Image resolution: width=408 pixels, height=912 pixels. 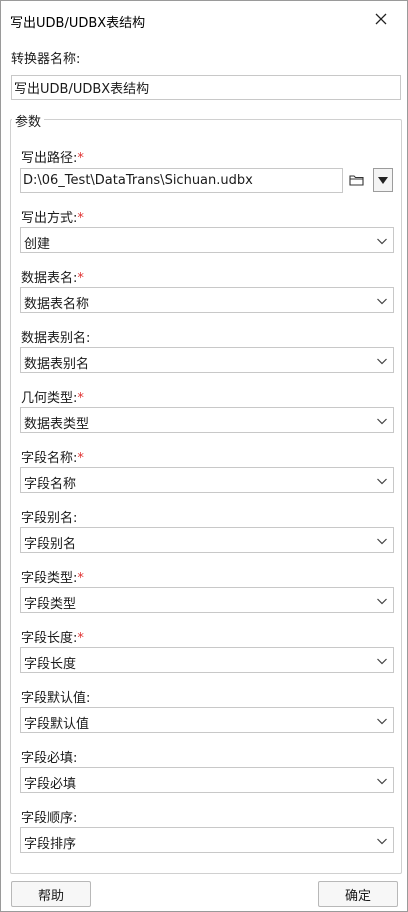 I want to click on field-order-value: 字段排序, so click(x=50, y=844).